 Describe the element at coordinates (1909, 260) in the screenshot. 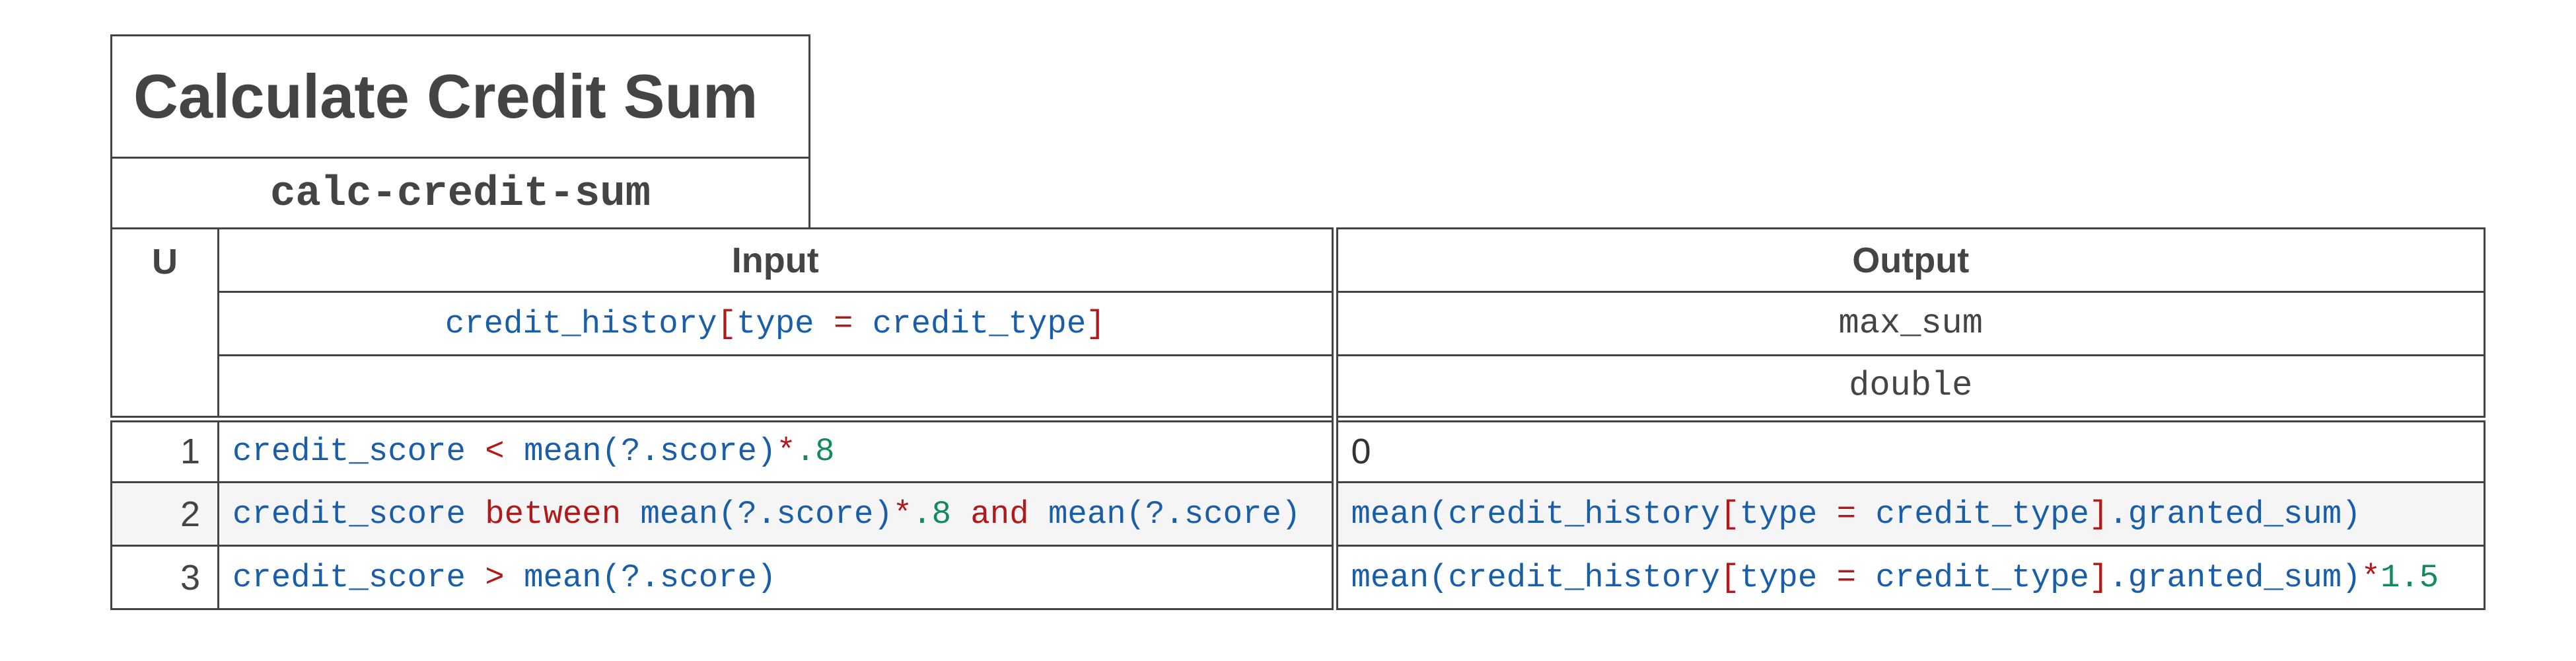

I see `output-header: Output` at that location.